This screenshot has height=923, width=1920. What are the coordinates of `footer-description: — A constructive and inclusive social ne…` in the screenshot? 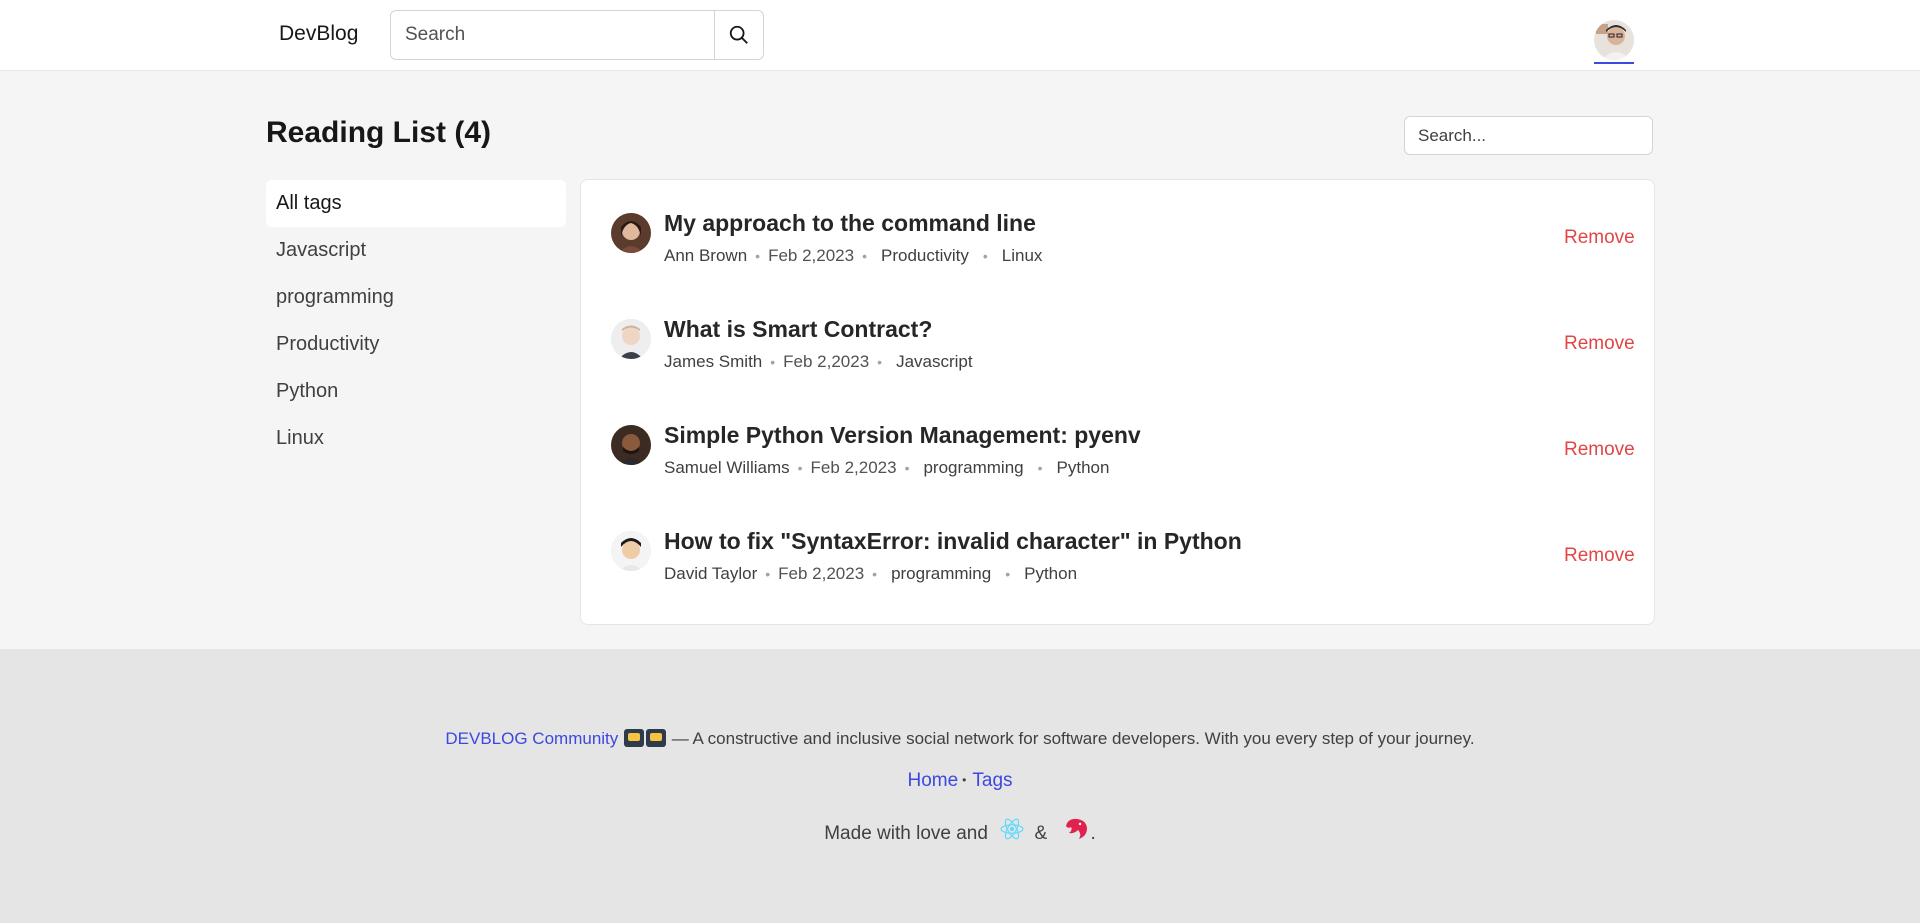 It's located at (1073, 738).